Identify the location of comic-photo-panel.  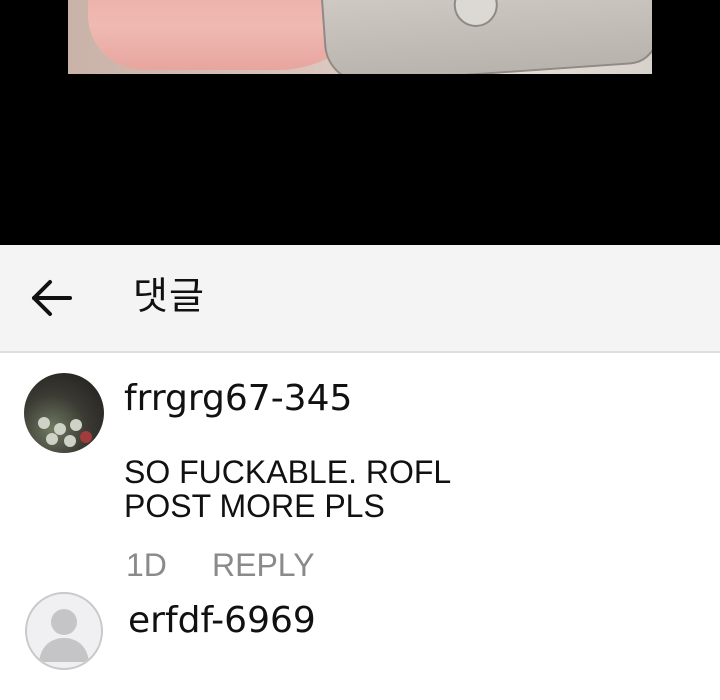
(360, 37).